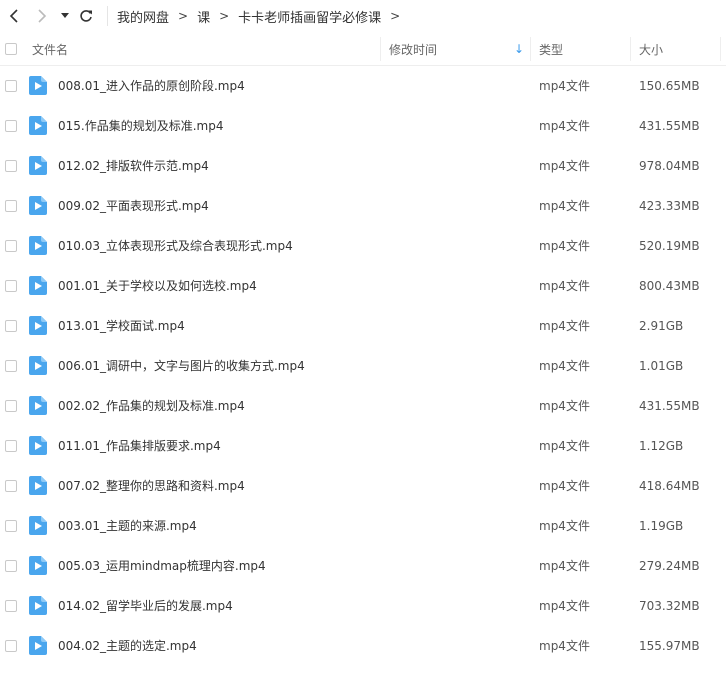 The width and height of the screenshot is (726, 675). Describe the element at coordinates (363, 566) in the screenshot. I see `file-row: 005.03_运用mindmap梳理内容.mp4 mp4文件 279.24MB` at that location.